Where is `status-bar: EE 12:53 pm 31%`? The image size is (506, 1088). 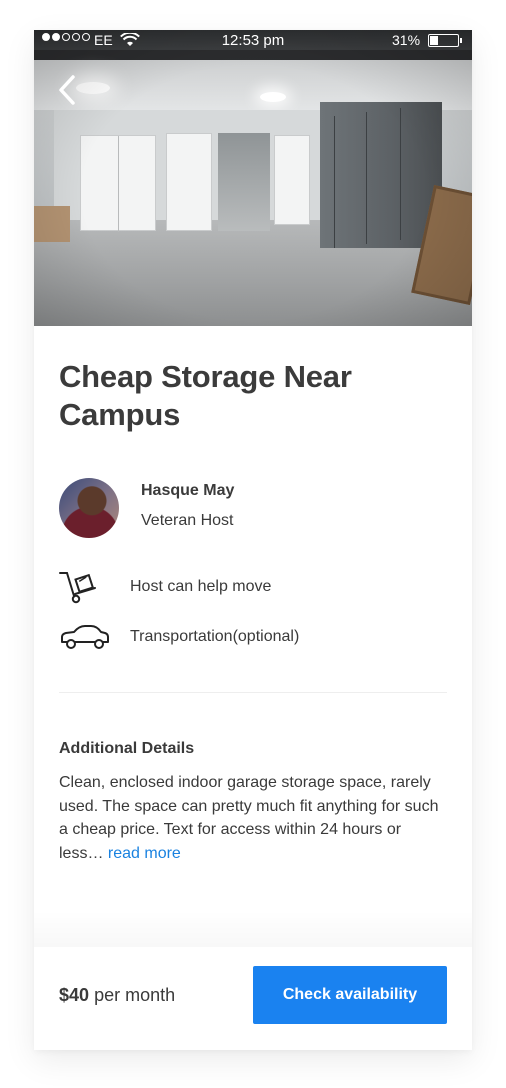 status-bar: EE 12:53 pm 31% is located at coordinates (253, 40).